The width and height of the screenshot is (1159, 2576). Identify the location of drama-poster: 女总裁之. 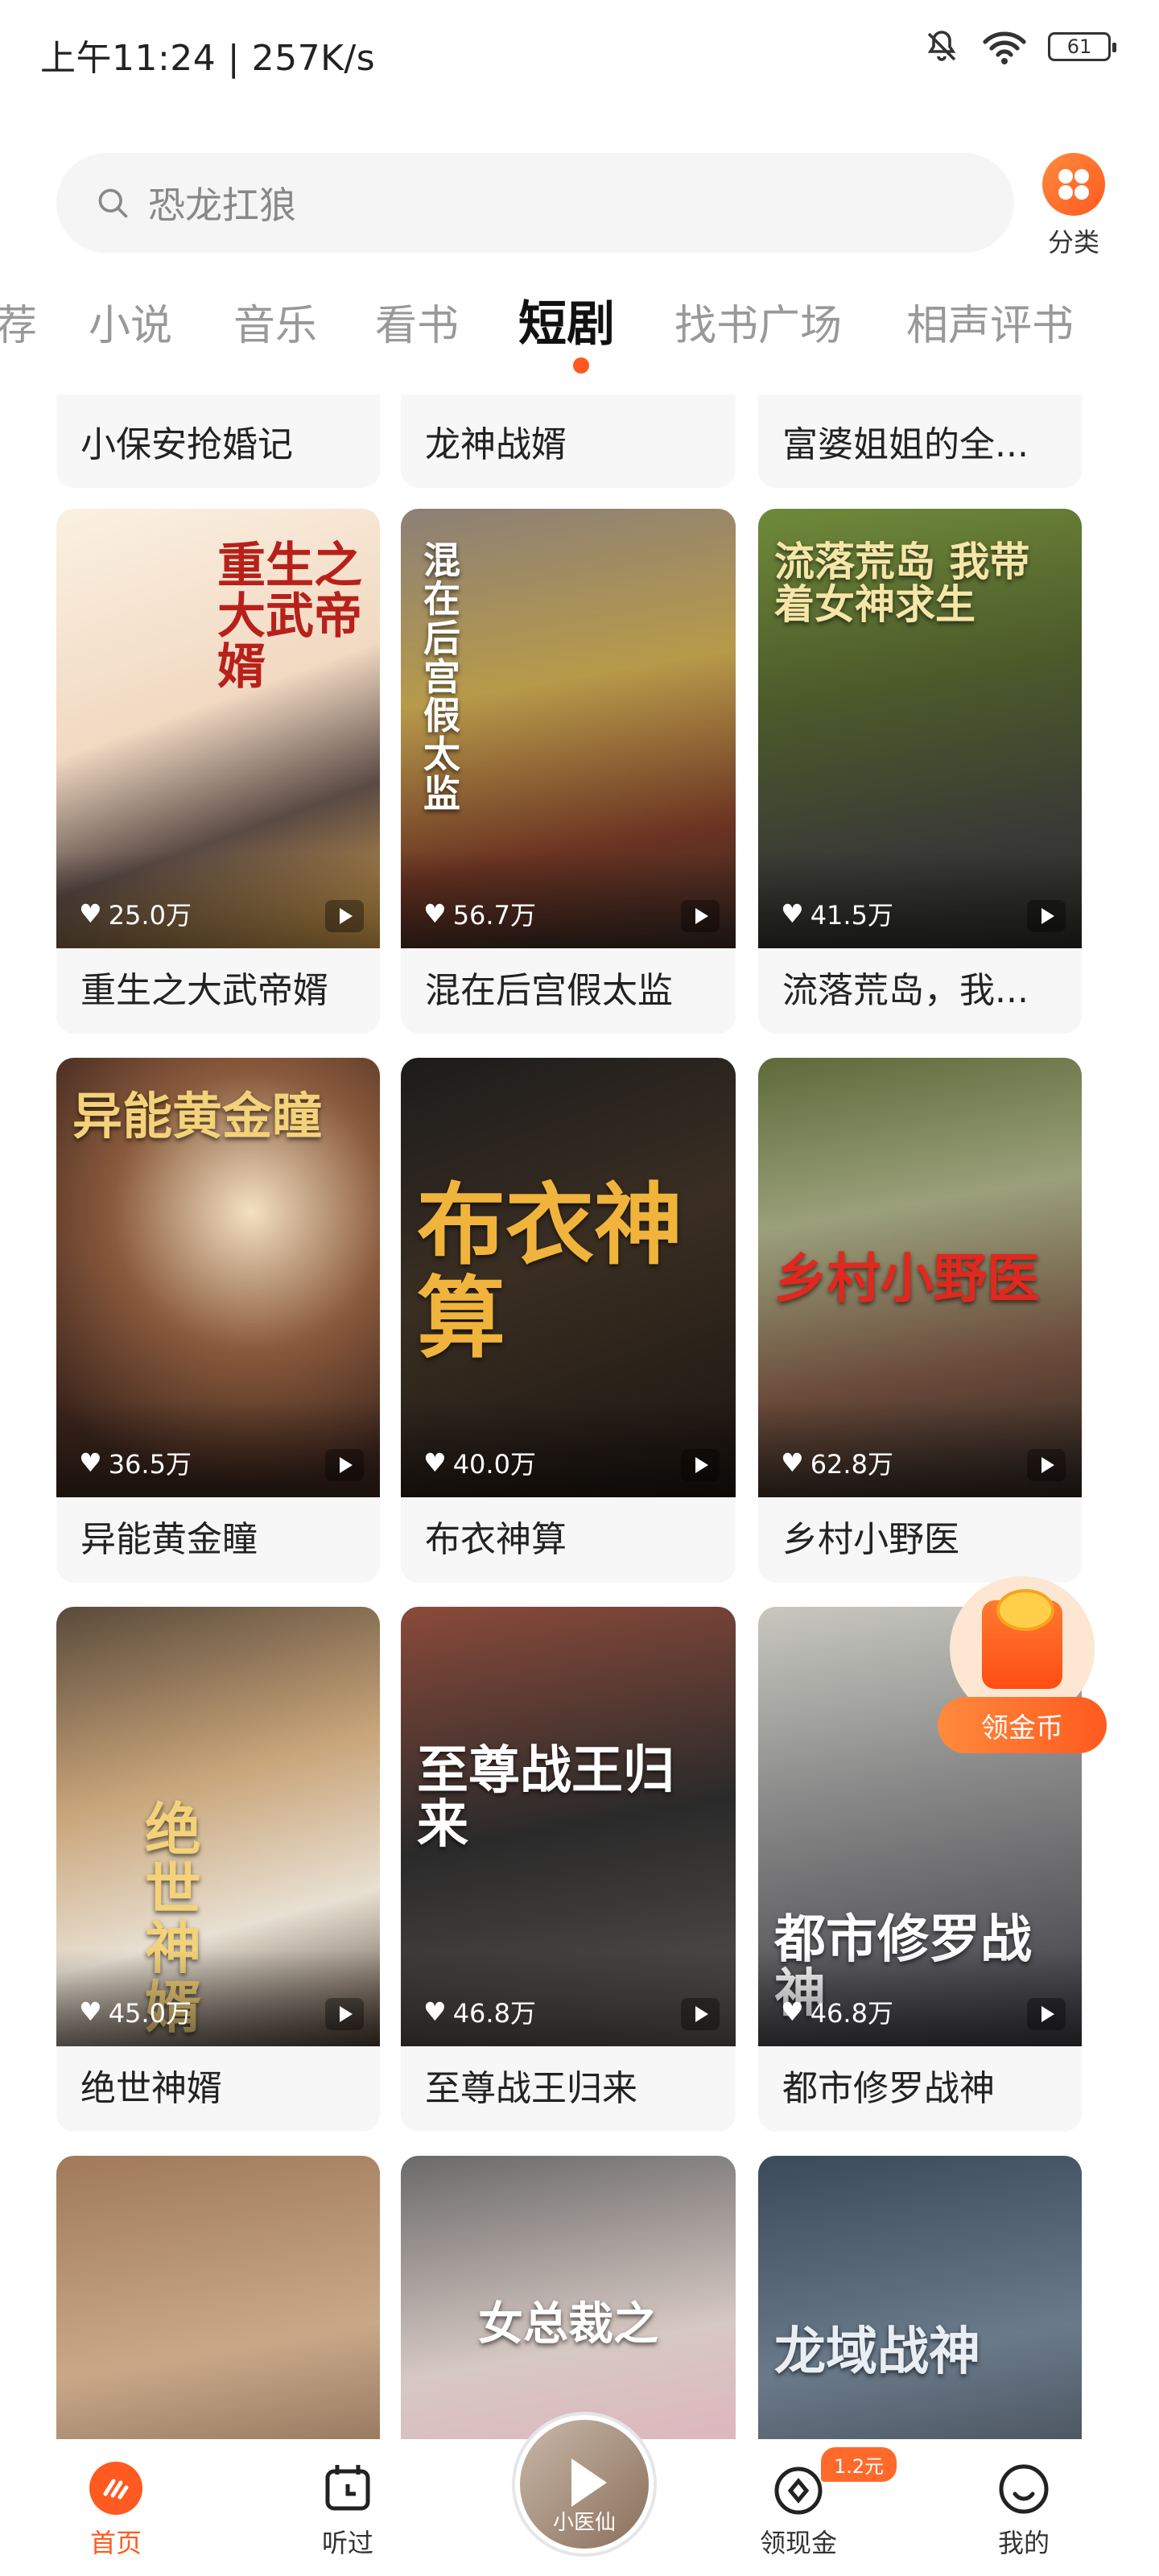
(568, 2297).